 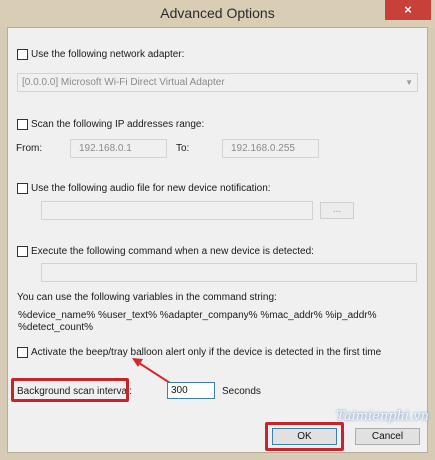 What do you see at coordinates (22, 352) in the screenshot?
I see `beep-checkbox` at bounding box center [22, 352].